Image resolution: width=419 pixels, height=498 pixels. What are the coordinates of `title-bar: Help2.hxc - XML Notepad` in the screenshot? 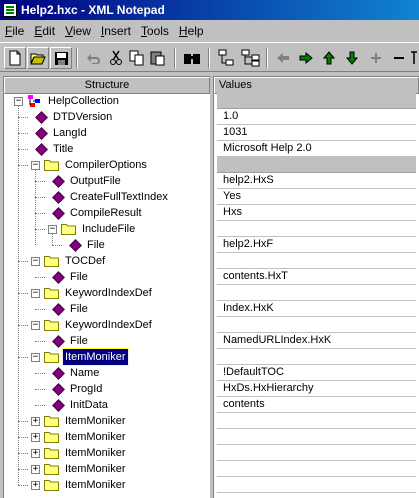 It's located at (209, 10).